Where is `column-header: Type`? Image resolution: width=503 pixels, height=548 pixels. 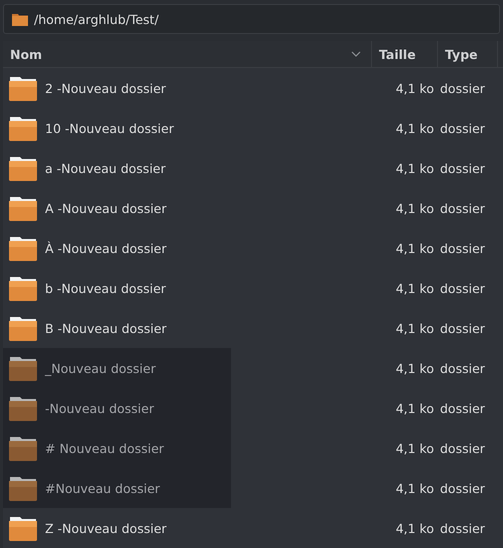 column-header: Type is located at coordinates (468, 54).